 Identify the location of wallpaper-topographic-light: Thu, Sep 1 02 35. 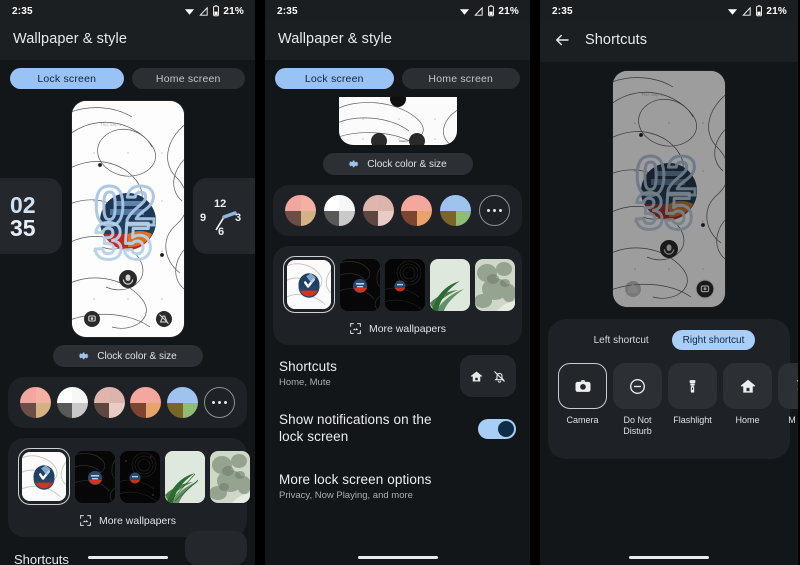
(127, 219).